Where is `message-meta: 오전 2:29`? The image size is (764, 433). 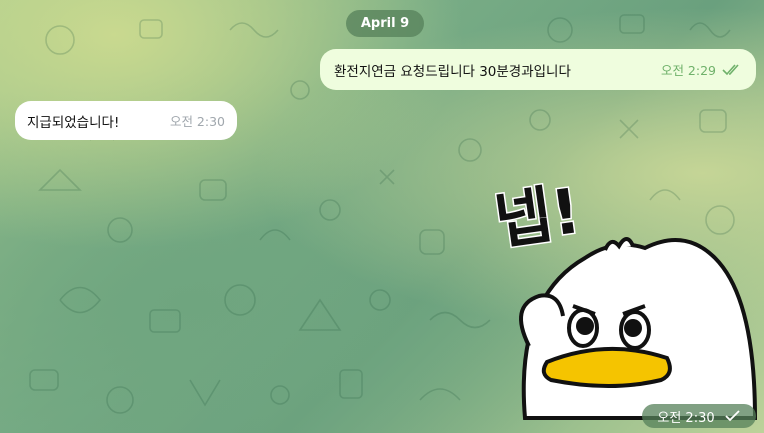 message-meta: 오전 2:29 is located at coordinates (701, 69).